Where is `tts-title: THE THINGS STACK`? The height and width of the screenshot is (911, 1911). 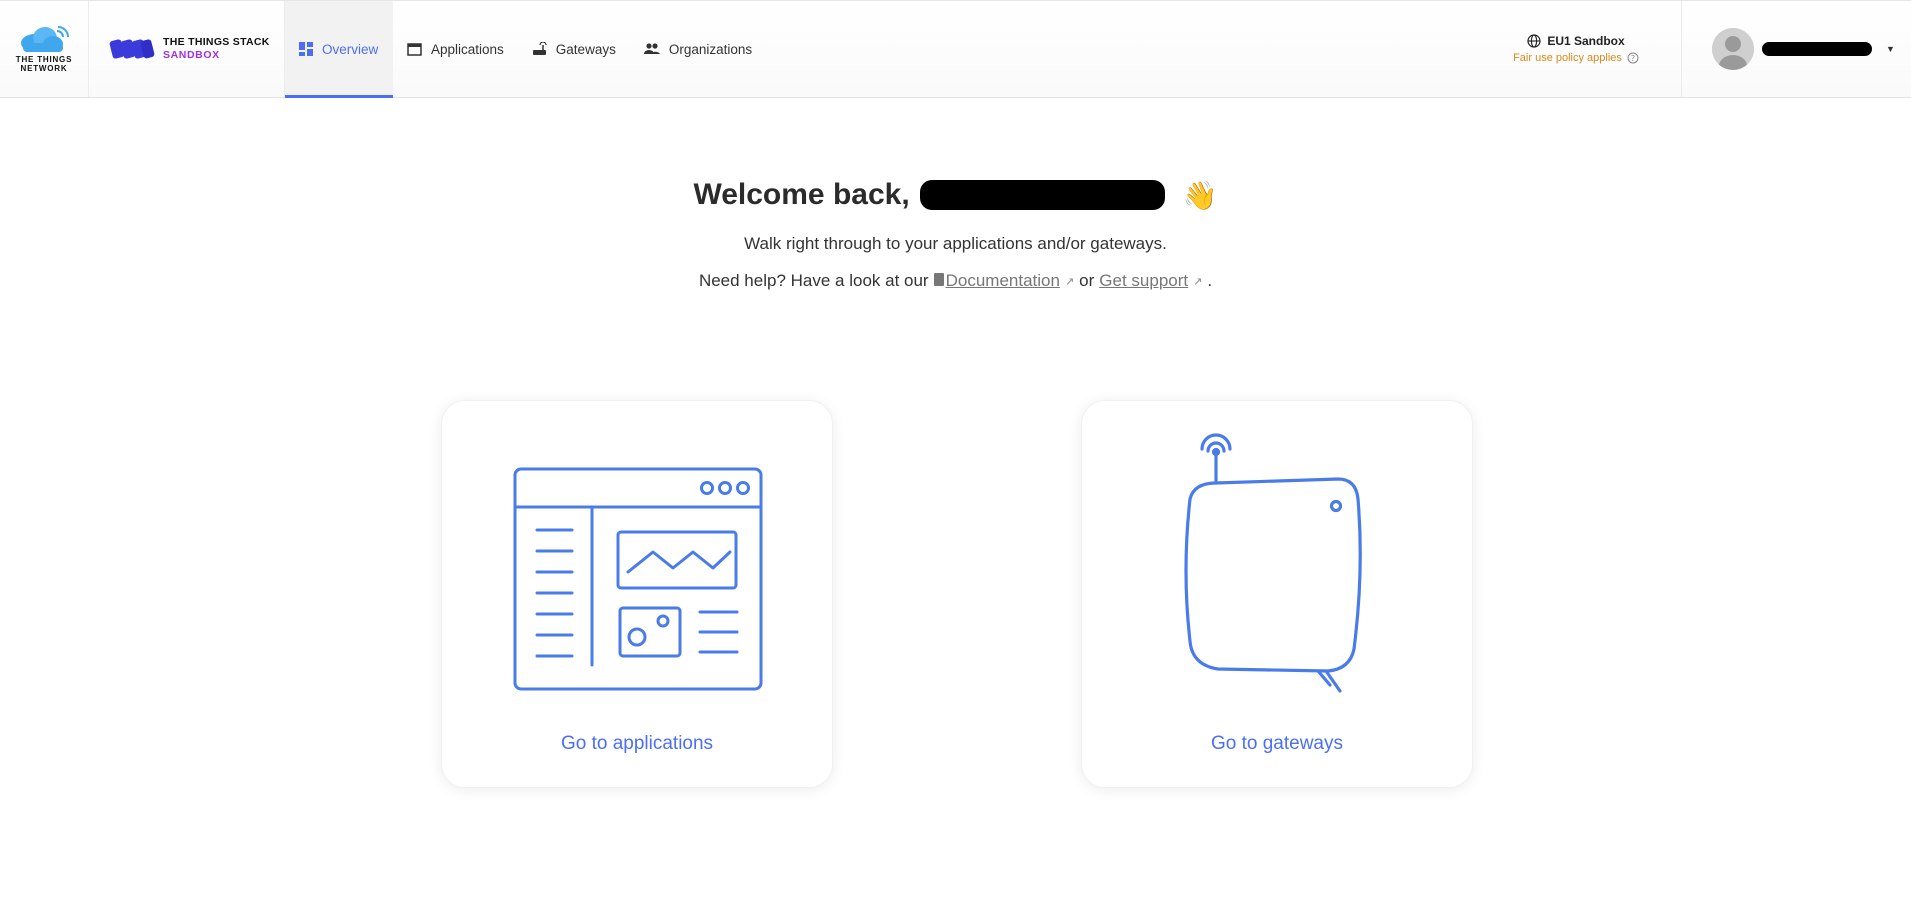 tts-title: THE THINGS STACK is located at coordinates (216, 42).